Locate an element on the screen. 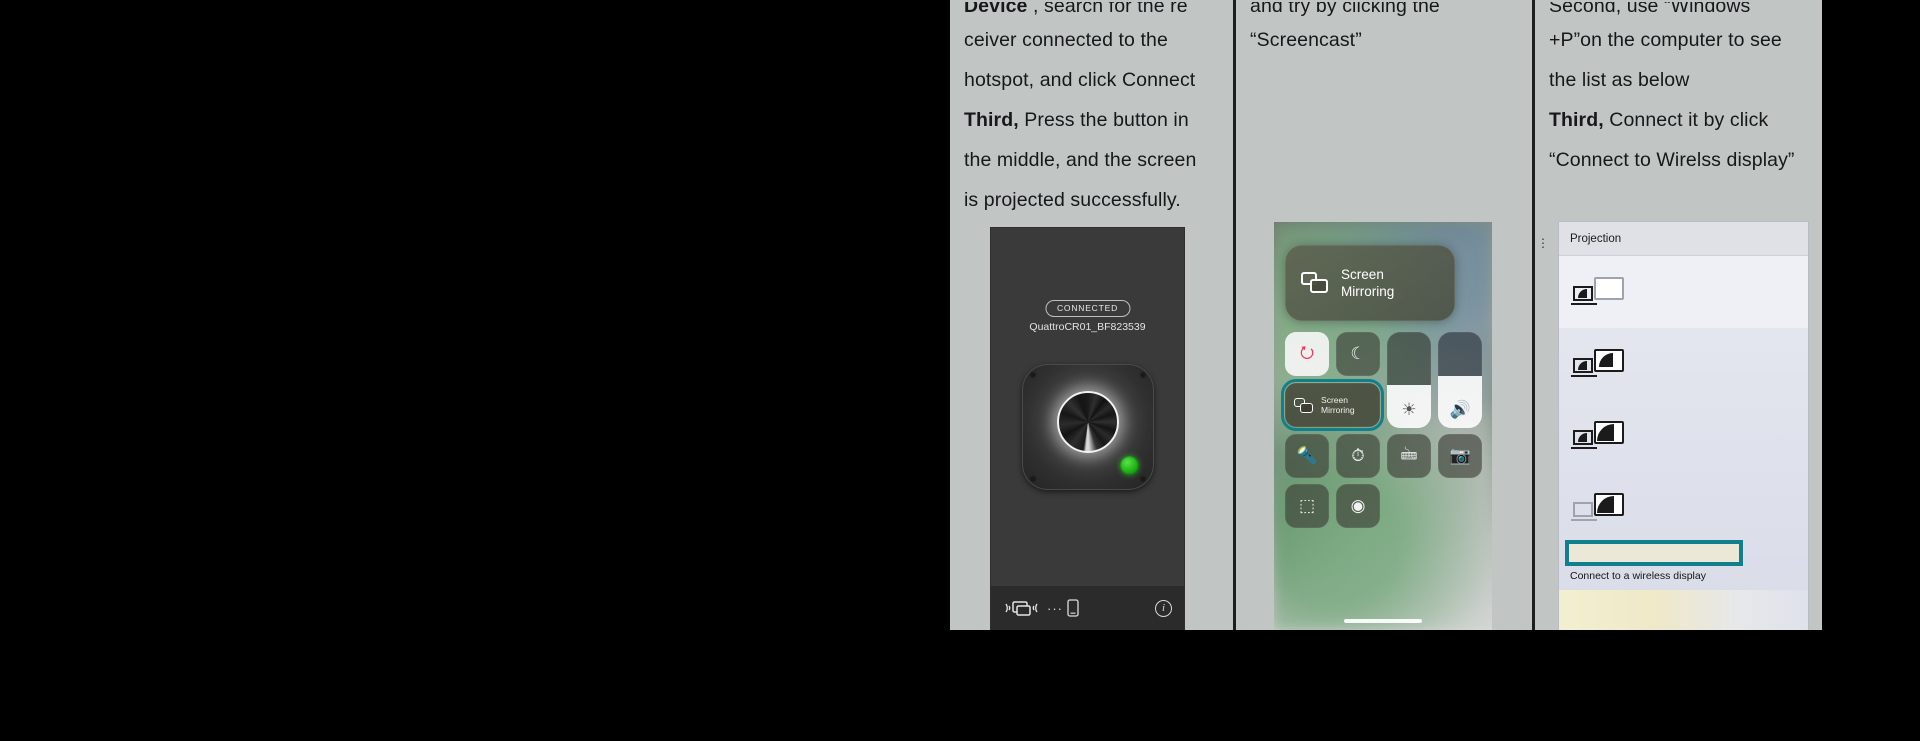  wireless-display-highlight-box is located at coordinates (1653, 553).